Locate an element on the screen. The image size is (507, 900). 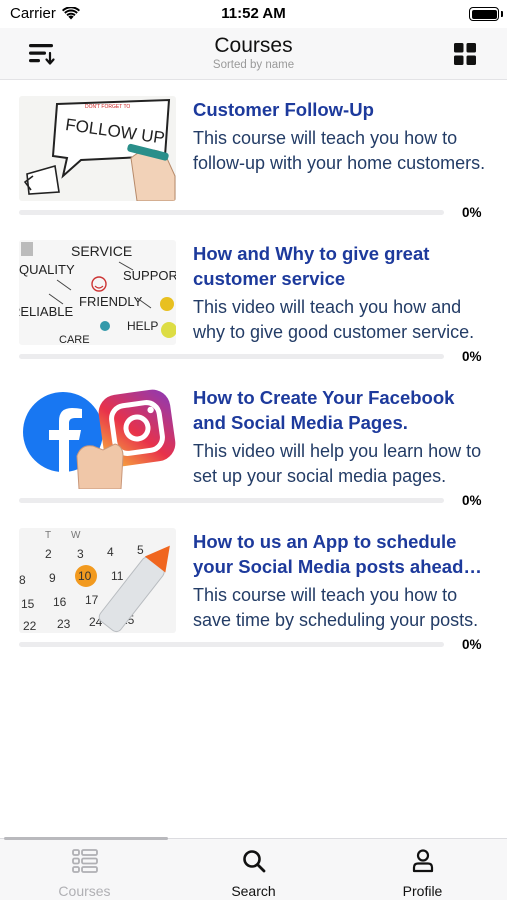
svg-text: 16 is located at coordinates (60, 602).